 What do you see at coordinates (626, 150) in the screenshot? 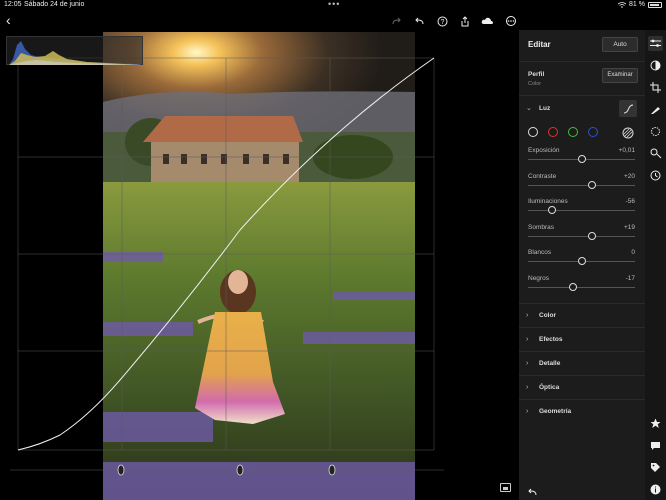
I see `slider-value: +0,01` at bounding box center [626, 150].